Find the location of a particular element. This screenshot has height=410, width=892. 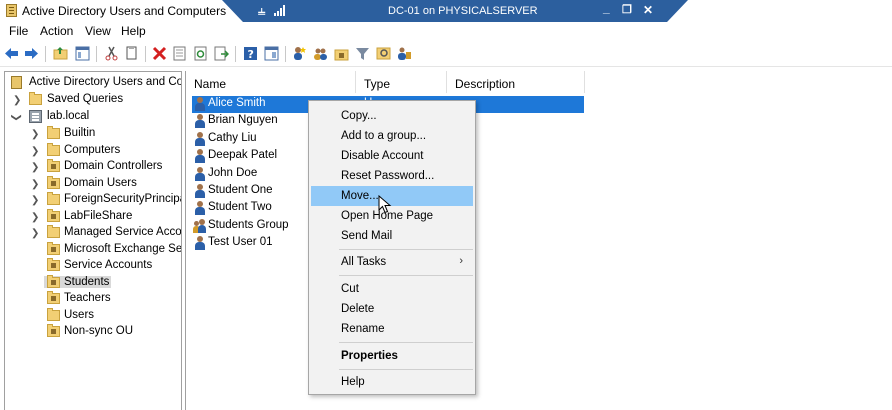

forward-icon is located at coordinates (31, 53).